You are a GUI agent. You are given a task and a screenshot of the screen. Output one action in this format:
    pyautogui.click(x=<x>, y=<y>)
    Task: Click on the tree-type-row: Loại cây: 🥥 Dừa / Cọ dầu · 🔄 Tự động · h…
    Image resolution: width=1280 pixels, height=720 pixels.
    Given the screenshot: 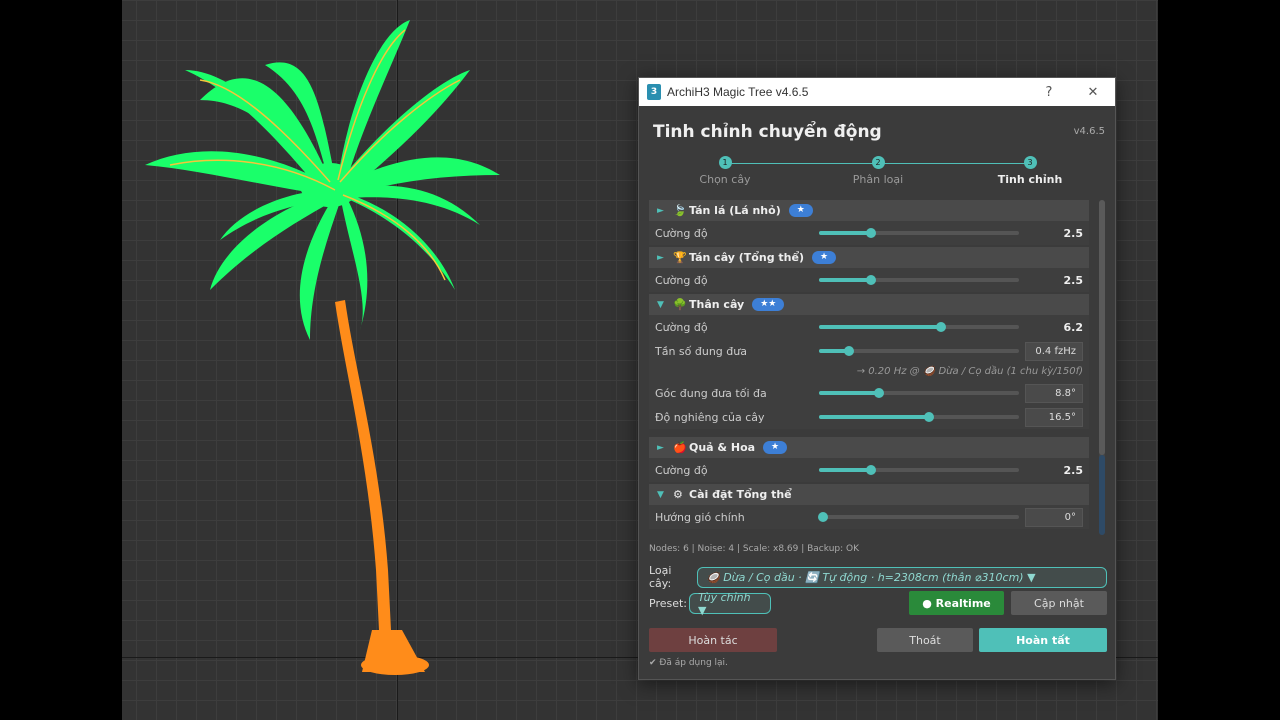 What is the action you would take?
    pyautogui.click(x=878, y=577)
    